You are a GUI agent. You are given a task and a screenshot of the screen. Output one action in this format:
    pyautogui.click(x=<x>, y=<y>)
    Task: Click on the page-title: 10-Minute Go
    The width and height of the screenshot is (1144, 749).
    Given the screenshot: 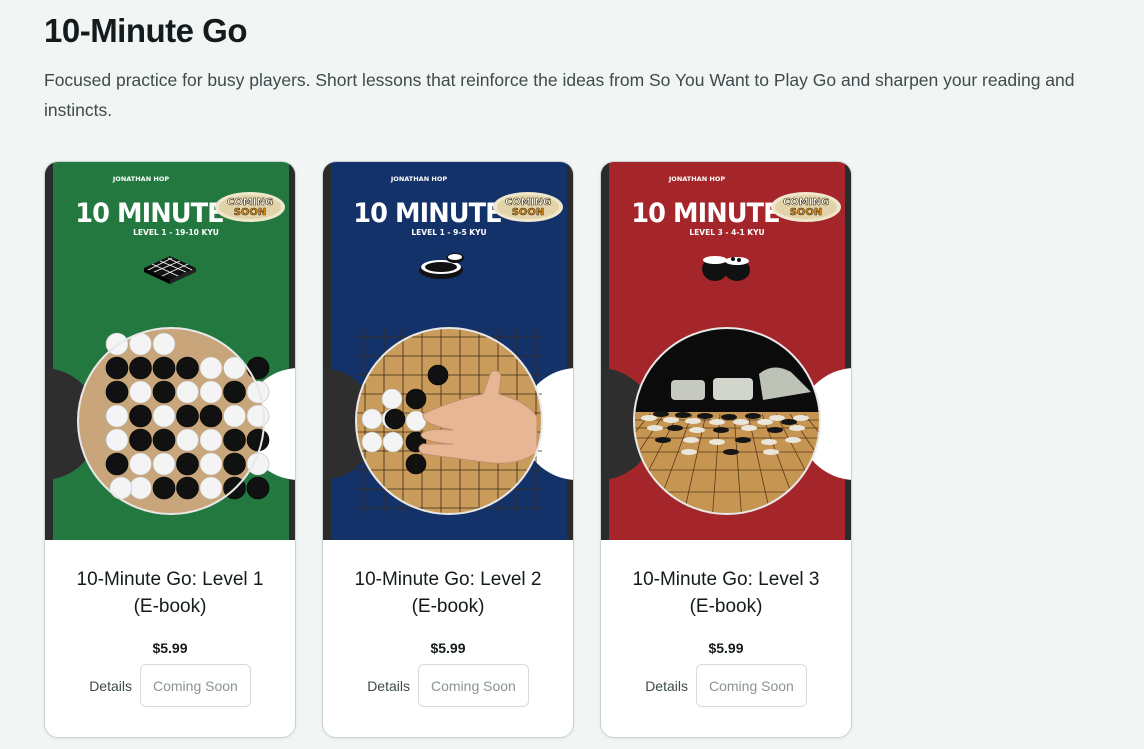 What is the action you would take?
    pyautogui.click(x=146, y=30)
    